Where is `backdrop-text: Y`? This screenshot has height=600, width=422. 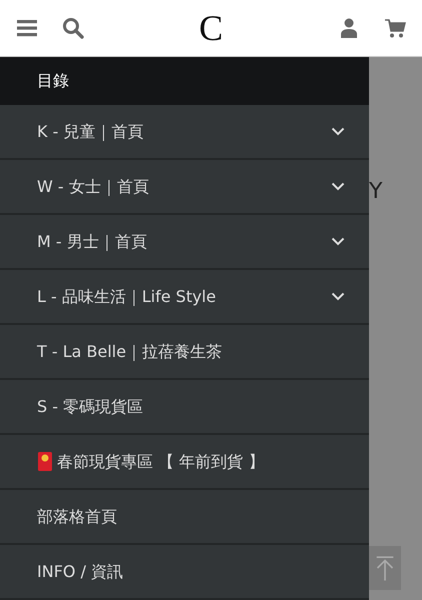 backdrop-text: Y is located at coordinates (376, 192).